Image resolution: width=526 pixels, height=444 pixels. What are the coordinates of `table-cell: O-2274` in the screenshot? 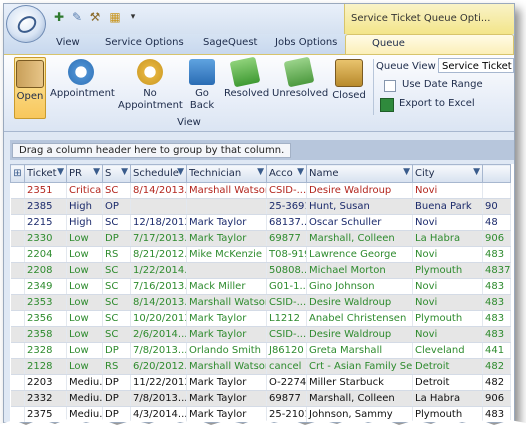 It's located at (286, 382).